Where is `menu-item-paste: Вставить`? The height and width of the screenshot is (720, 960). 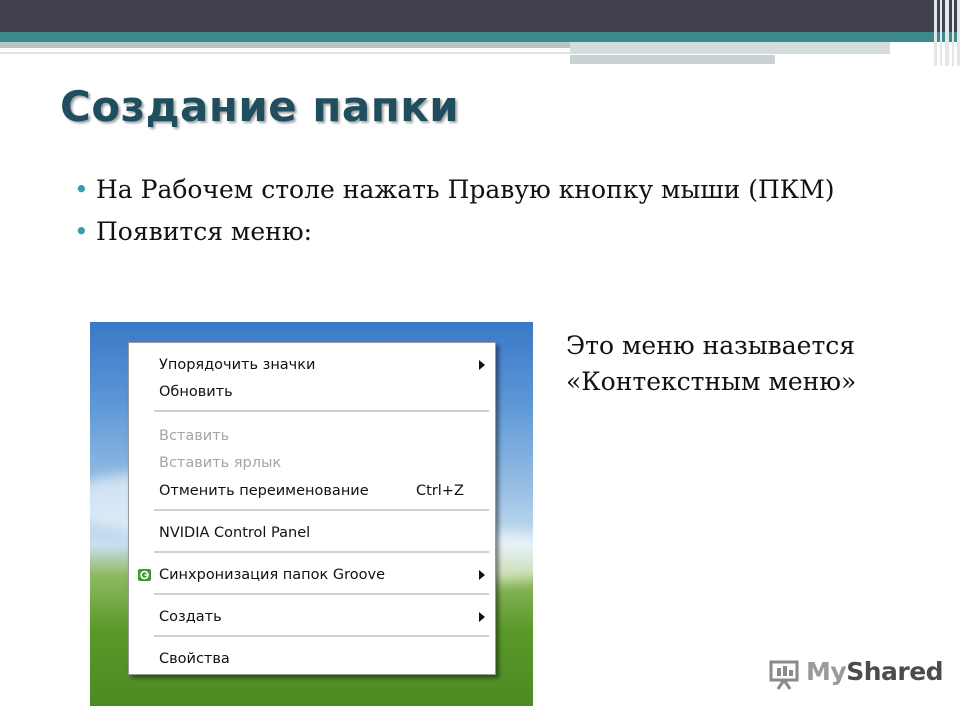 menu-item-paste: Вставить is located at coordinates (312, 436).